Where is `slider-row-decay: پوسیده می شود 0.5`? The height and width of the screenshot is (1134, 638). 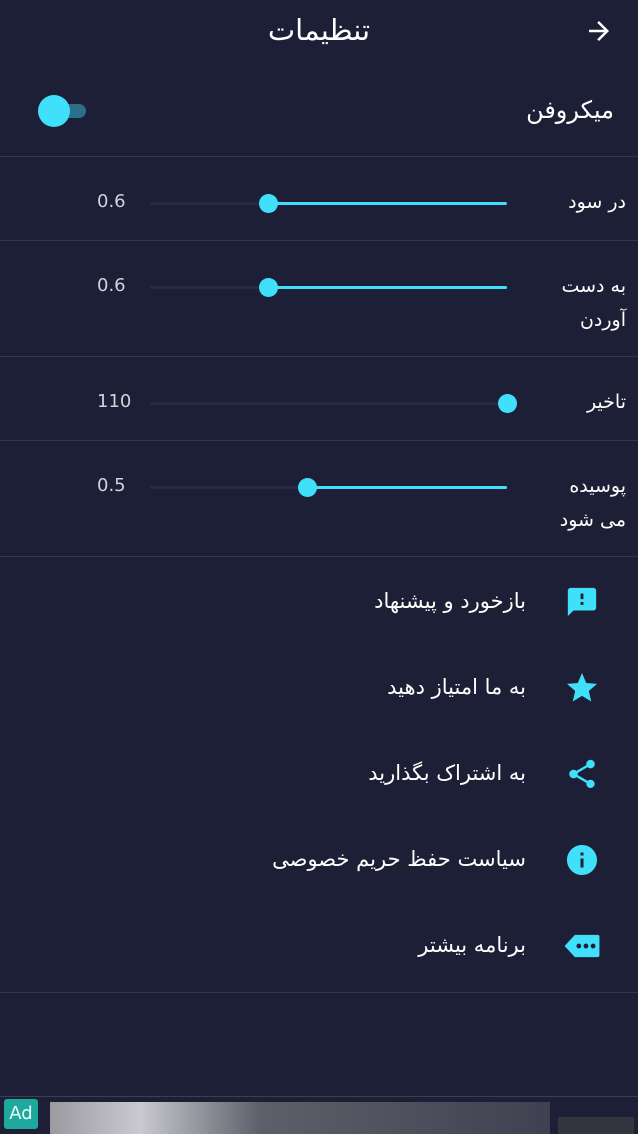 slider-row-decay: پوسیده می شود 0.5 is located at coordinates (319, 499).